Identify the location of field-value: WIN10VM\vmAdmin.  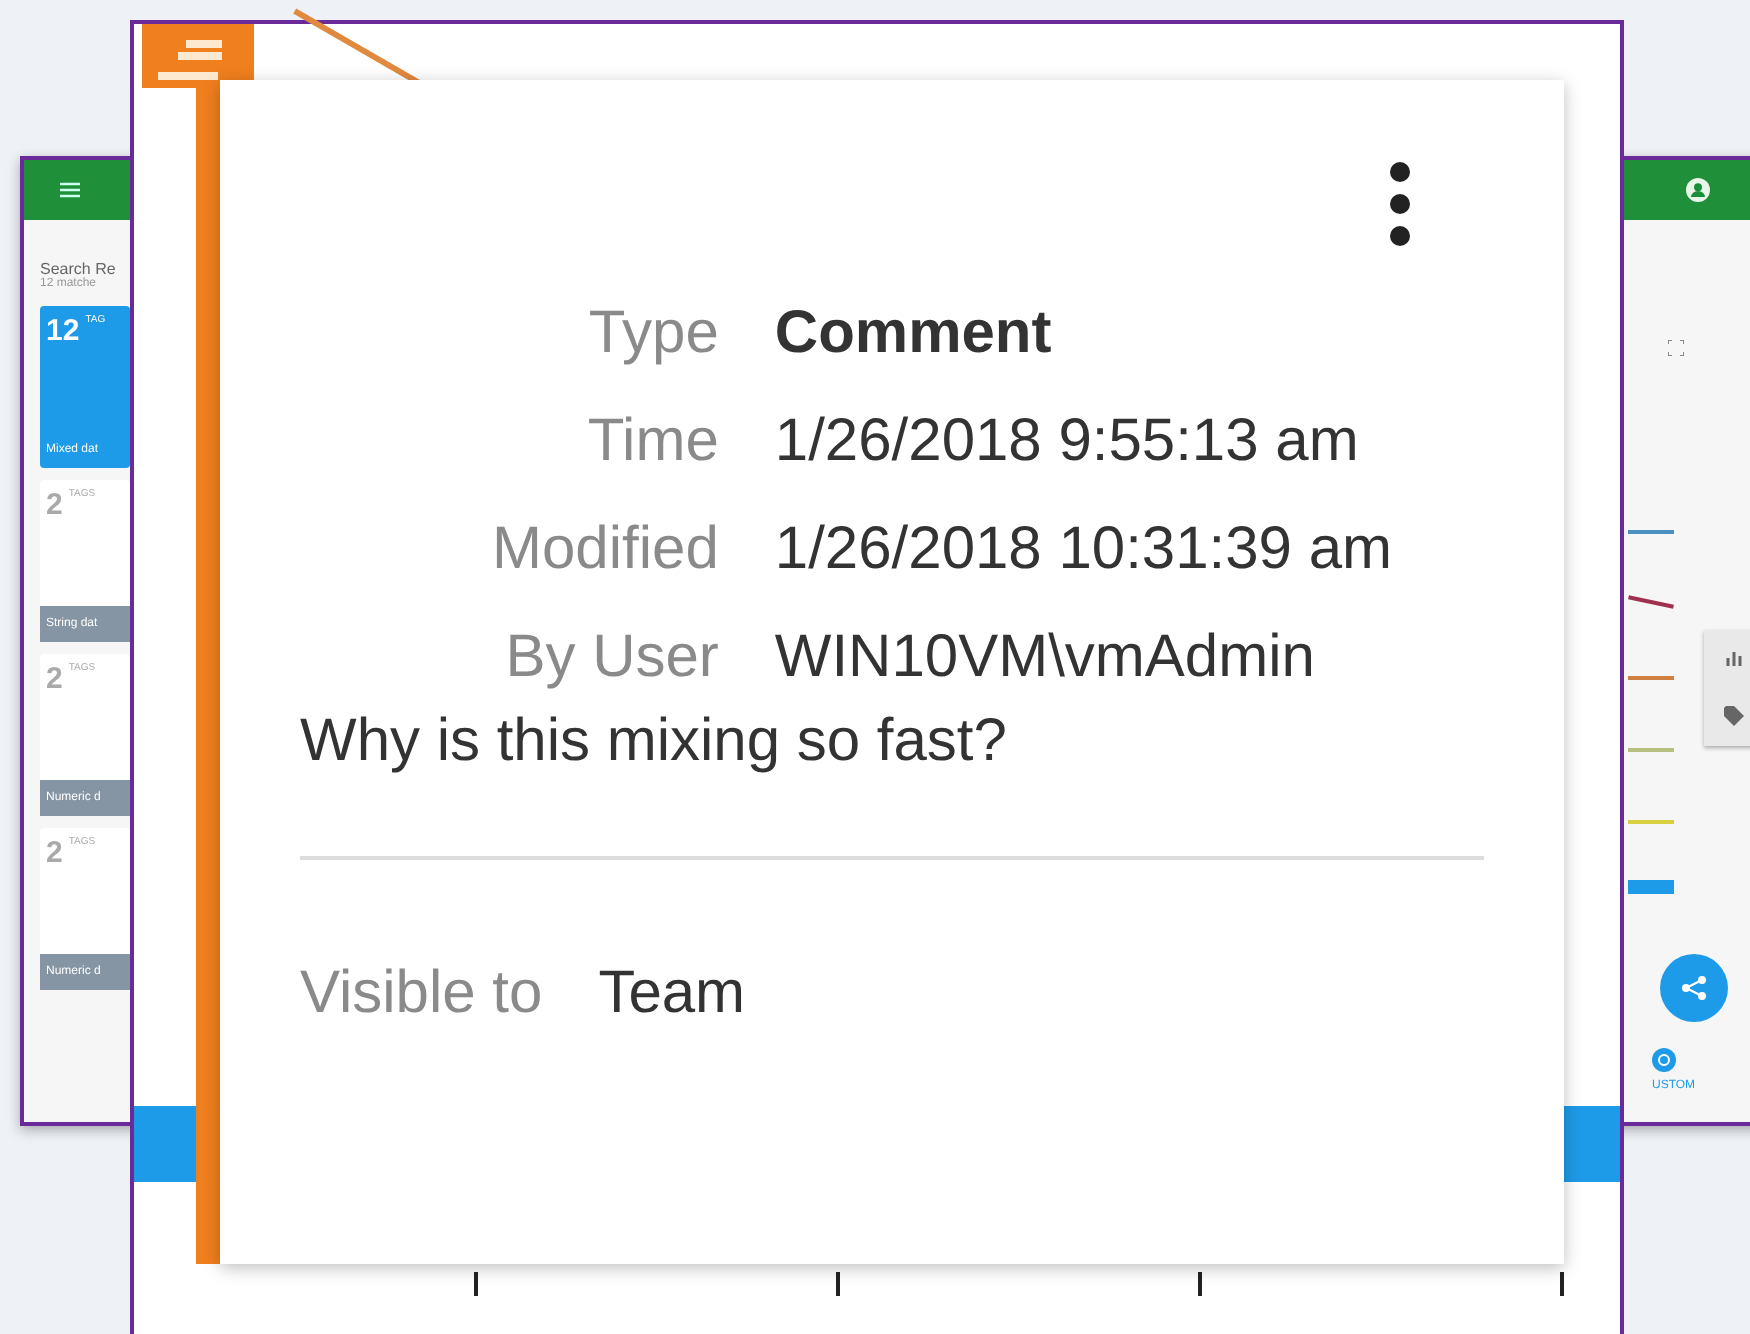
(1045, 658).